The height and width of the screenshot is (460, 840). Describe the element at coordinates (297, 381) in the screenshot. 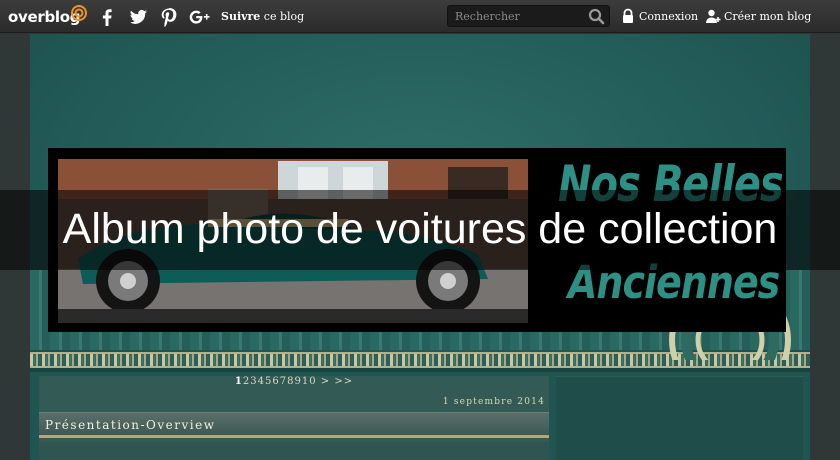

I see `page-link: 9` at that location.